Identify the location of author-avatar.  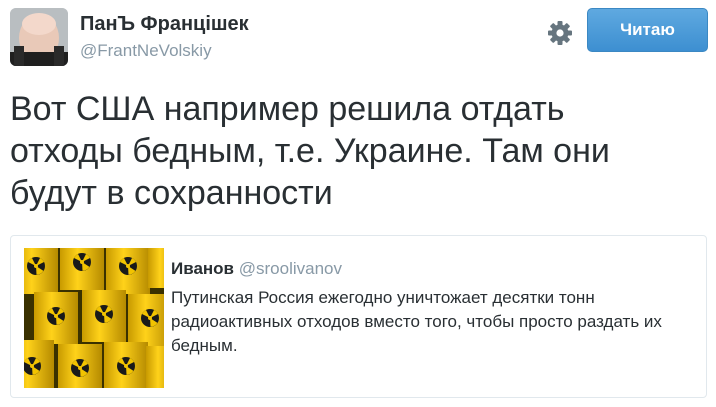
(39, 37).